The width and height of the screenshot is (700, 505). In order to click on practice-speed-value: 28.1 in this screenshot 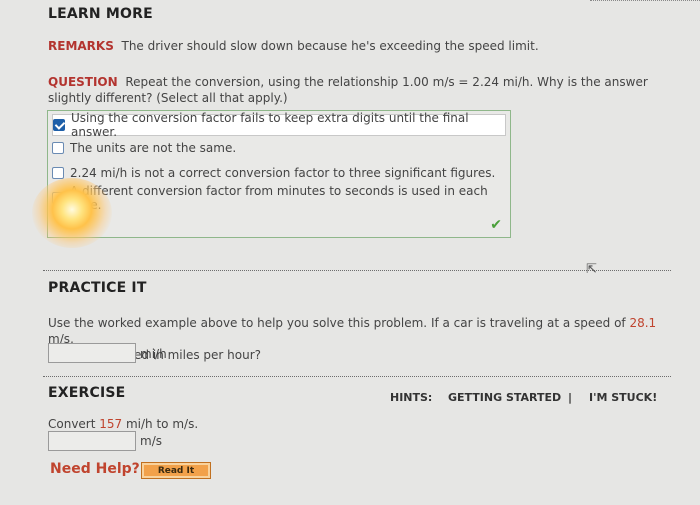, I will do `click(643, 323)`.